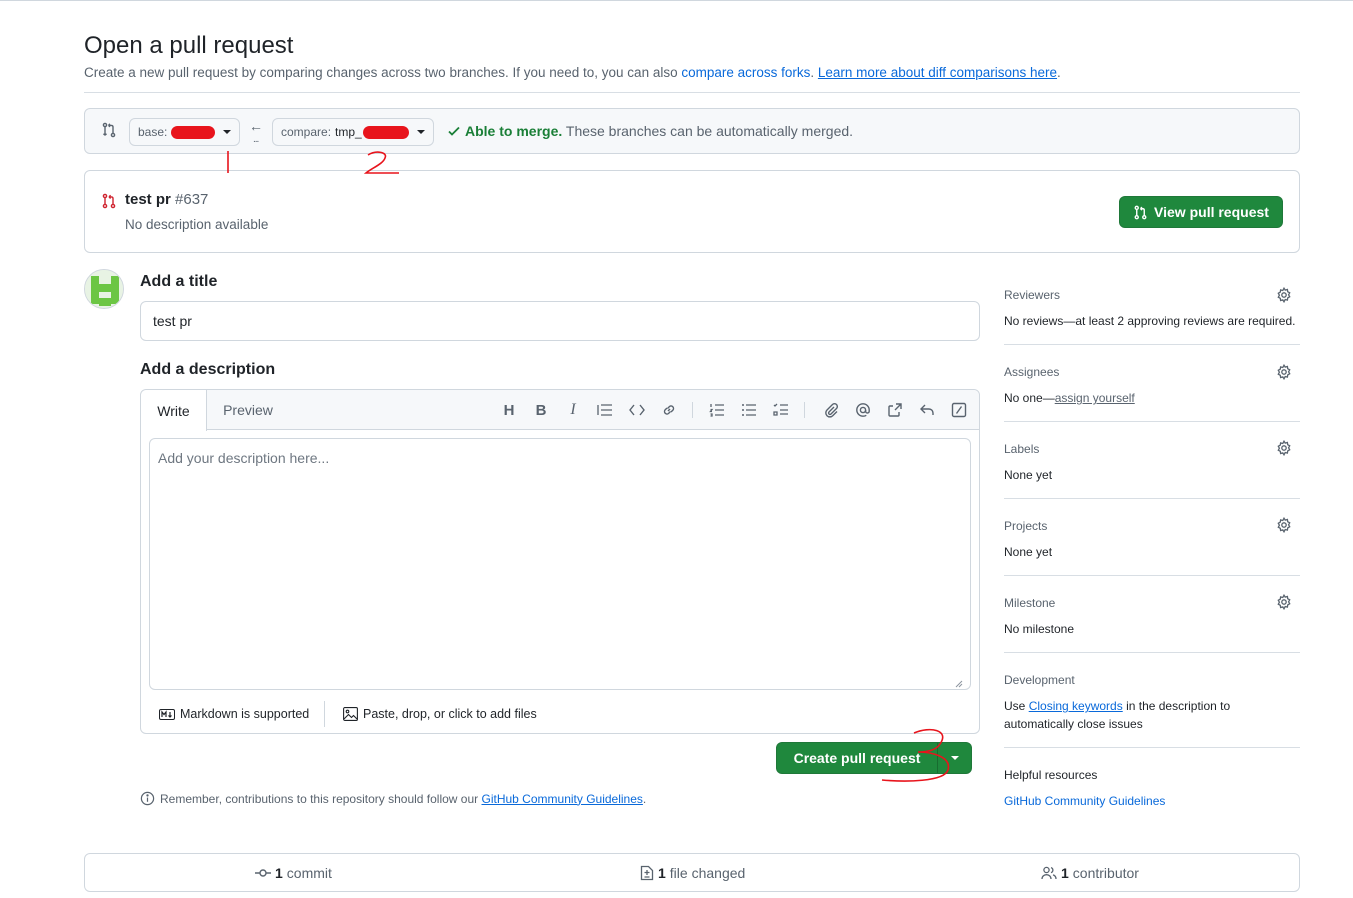 Image resolution: width=1353 pixels, height=898 pixels. I want to click on contributors-count: 1, so click(1065, 873).